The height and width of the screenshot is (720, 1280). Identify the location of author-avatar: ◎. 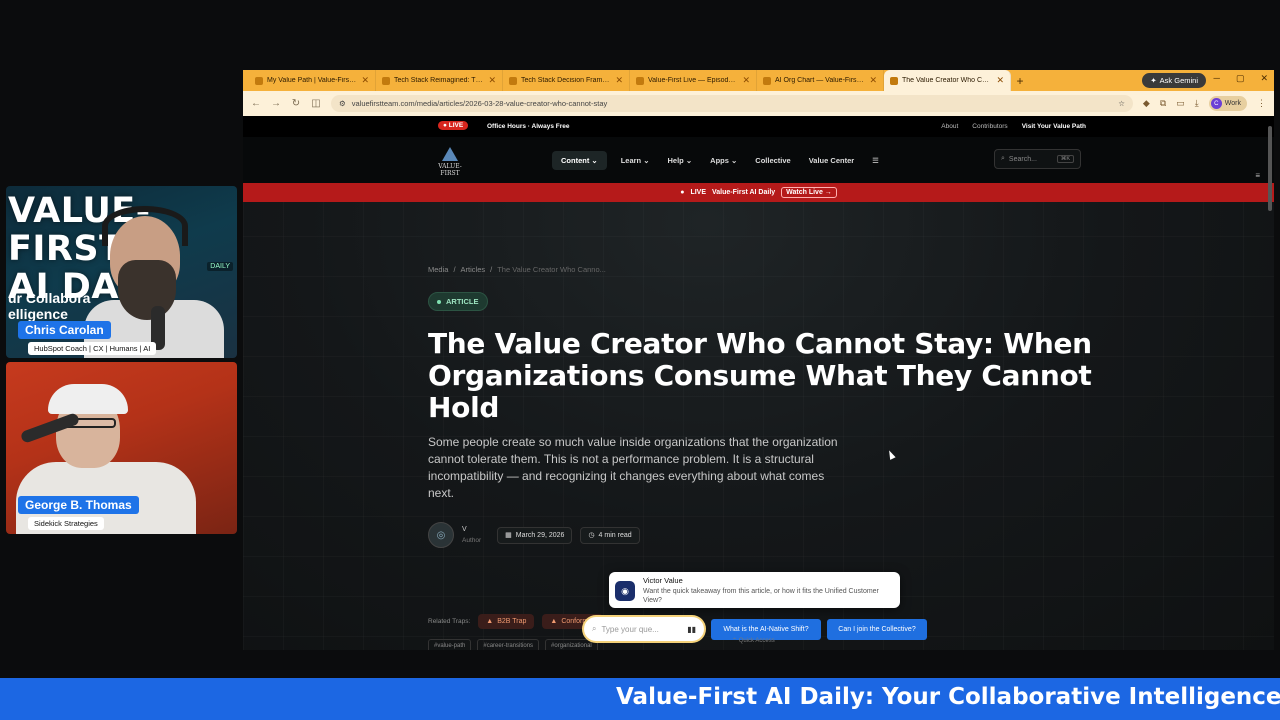
(441, 535).